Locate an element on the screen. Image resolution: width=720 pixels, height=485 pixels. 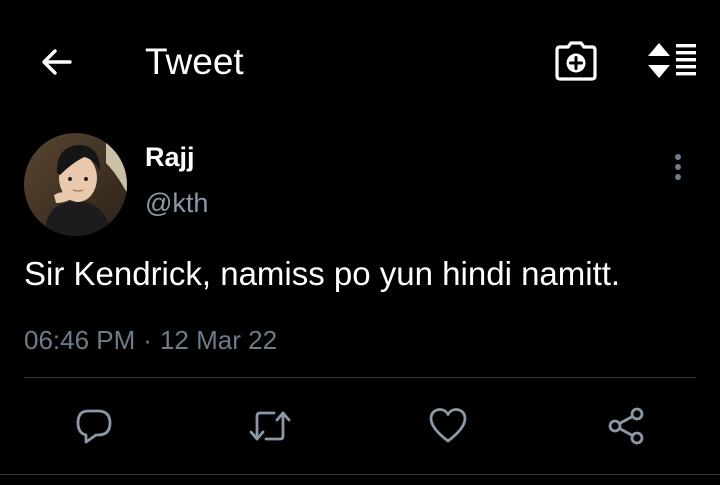
camera-add-icon is located at coordinates (576, 61).